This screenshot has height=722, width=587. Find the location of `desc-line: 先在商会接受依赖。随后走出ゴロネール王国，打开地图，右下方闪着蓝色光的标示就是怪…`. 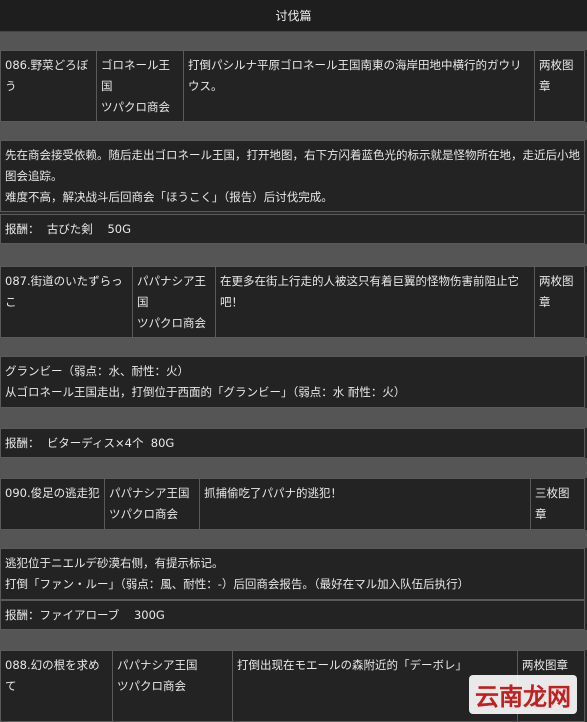

desc-line: 先在商会接受依赖。随后走出ゴロネール王国，打开地图，右下方闪着蓝色光的标示就是怪… is located at coordinates (292, 165).